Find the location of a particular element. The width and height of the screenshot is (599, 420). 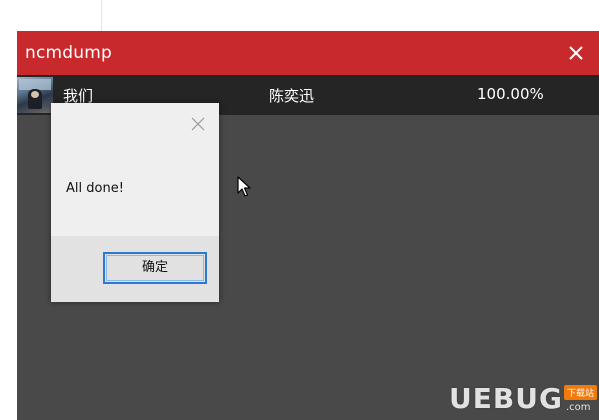

album-art is located at coordinates (35, 95).